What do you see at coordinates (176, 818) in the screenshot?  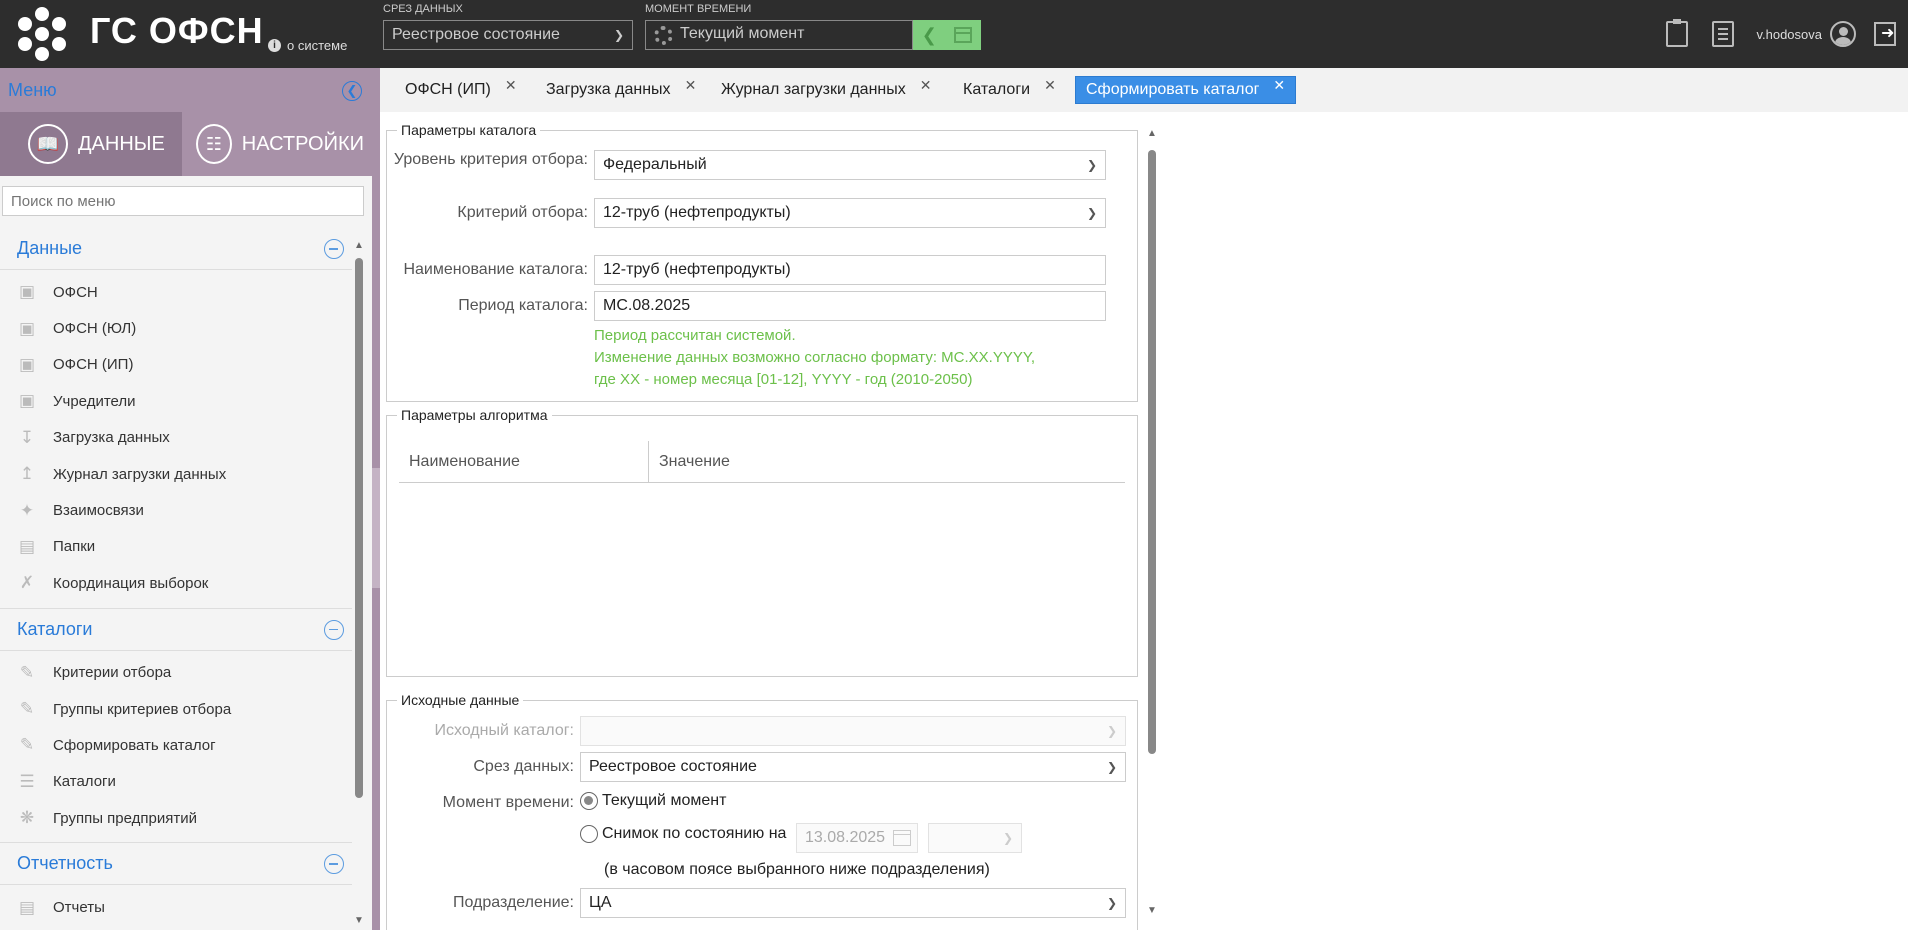 I see `sidebar-item-enterprise-groups: ❋ Группы предприятий` at bounding box center [176, 818].